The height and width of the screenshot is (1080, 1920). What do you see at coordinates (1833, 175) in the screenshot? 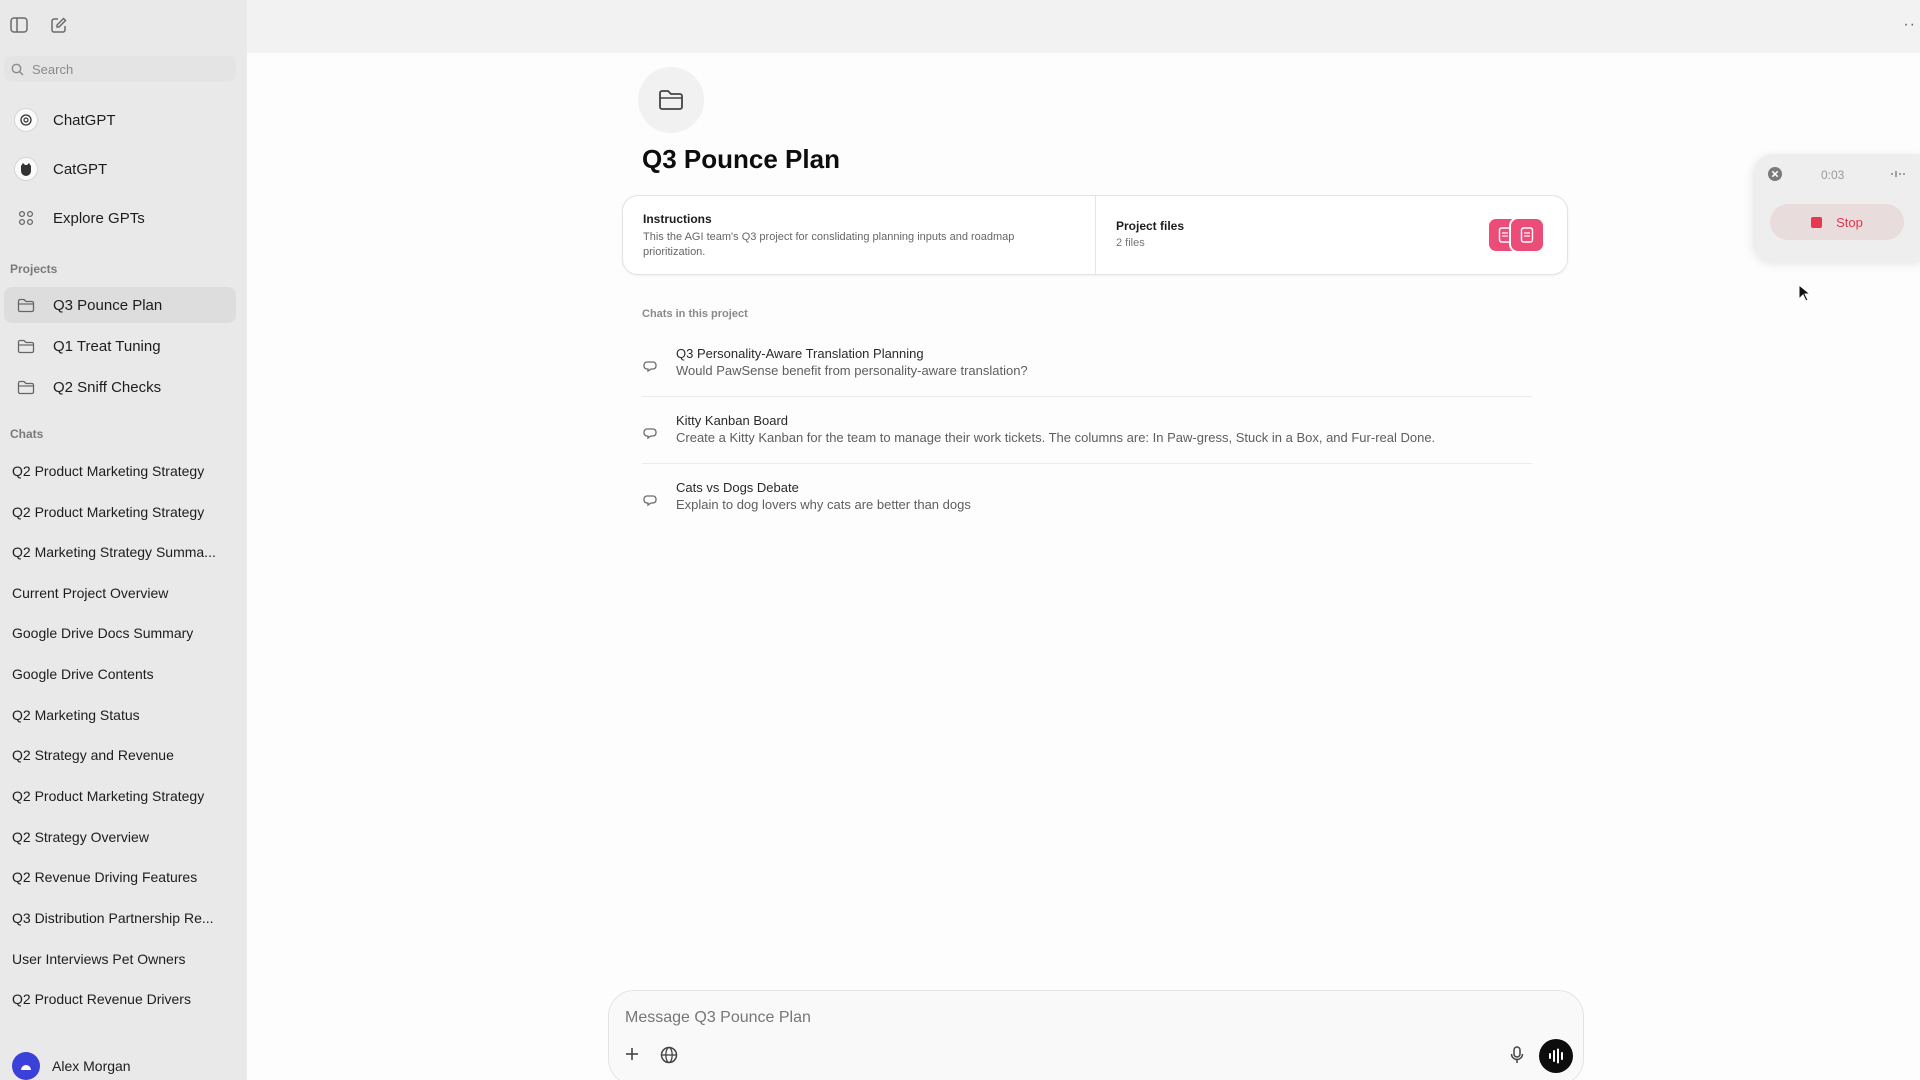
I see `recording-timer: 0:03` at bounding box center [1833, 175].